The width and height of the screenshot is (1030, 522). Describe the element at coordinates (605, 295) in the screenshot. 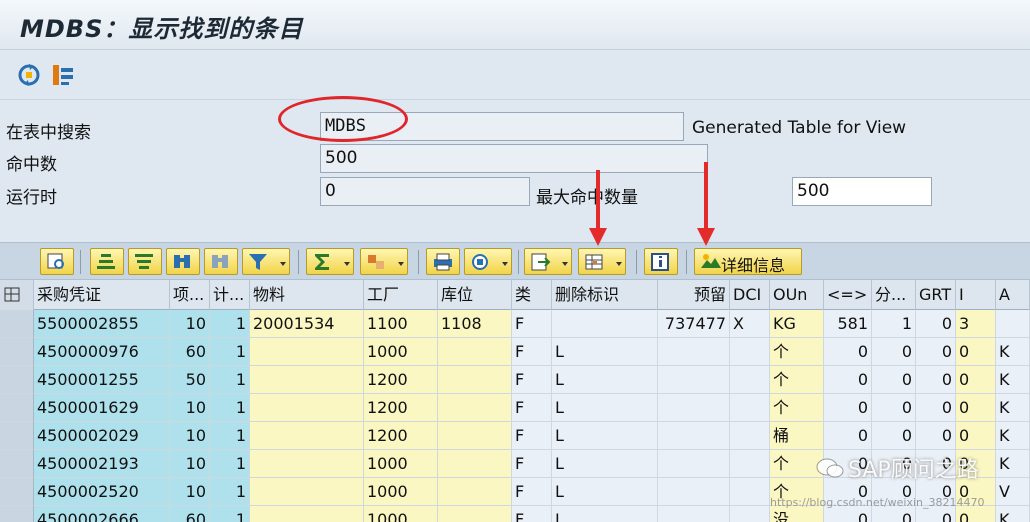

I see `col-header-deletion: 删除标识` at that location.